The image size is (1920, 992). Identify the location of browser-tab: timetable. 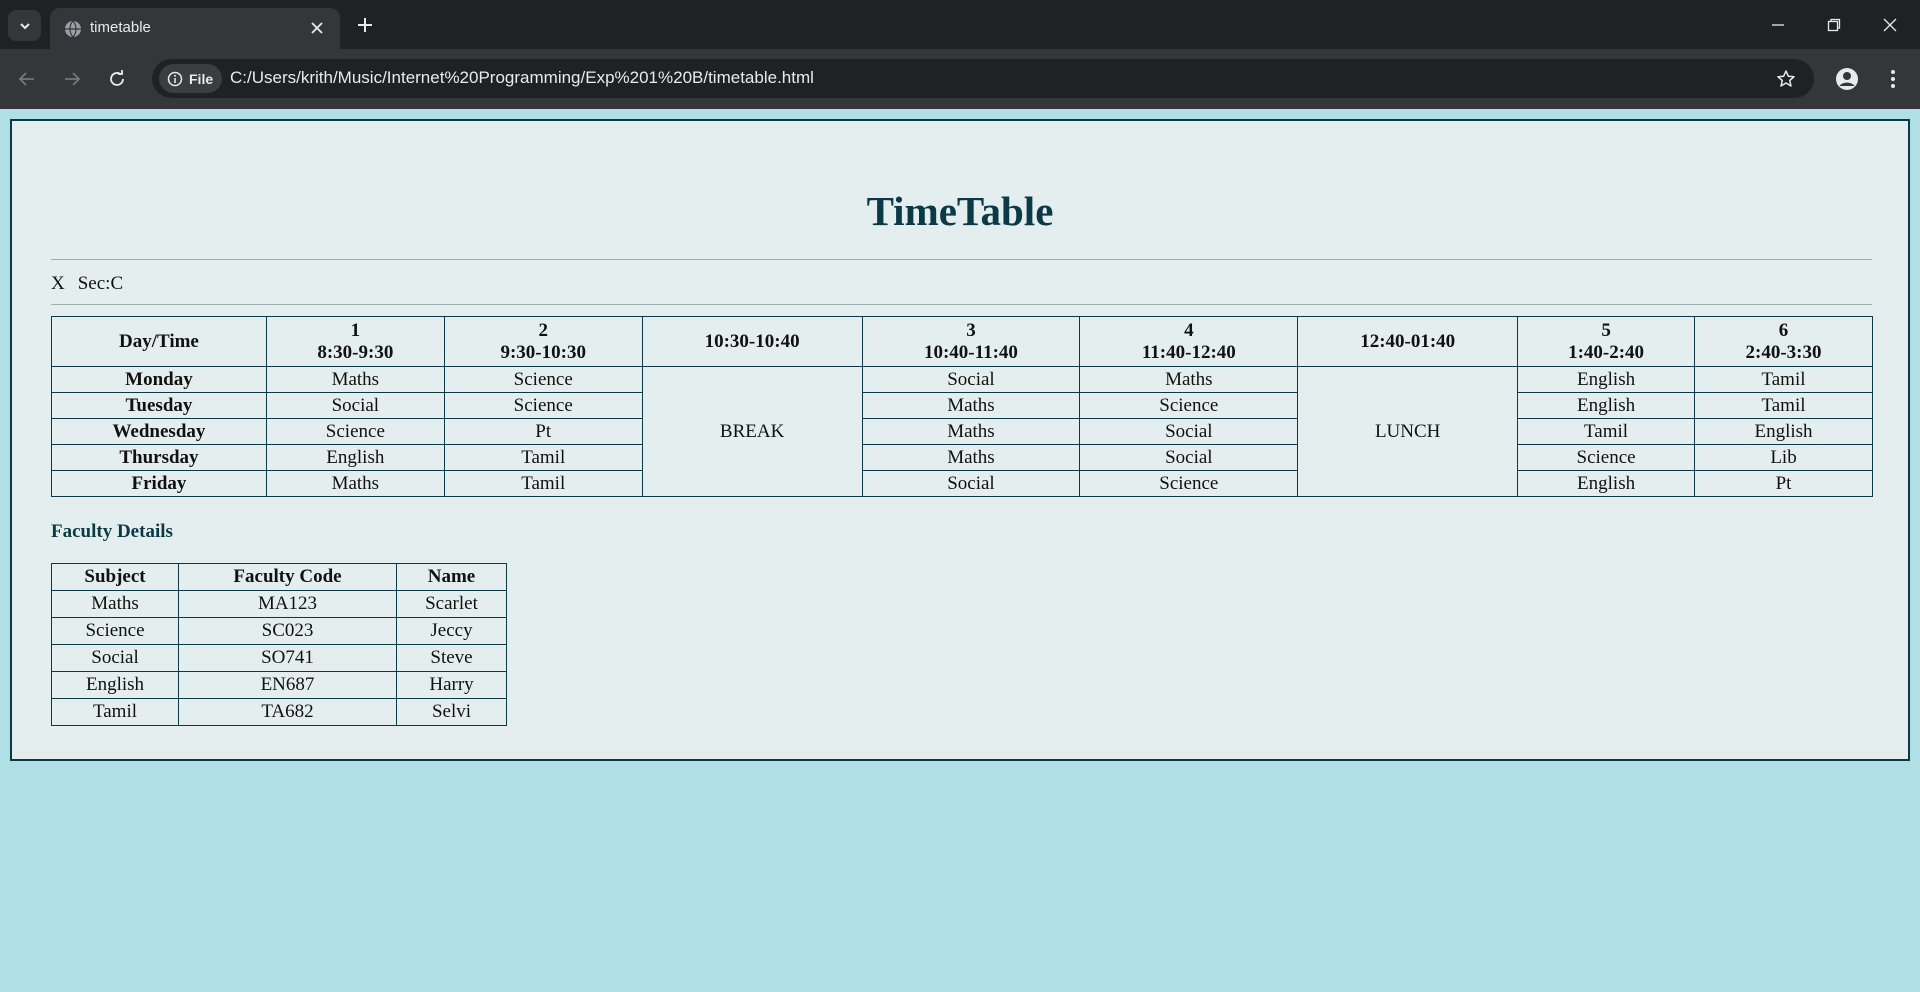
(195, 28).